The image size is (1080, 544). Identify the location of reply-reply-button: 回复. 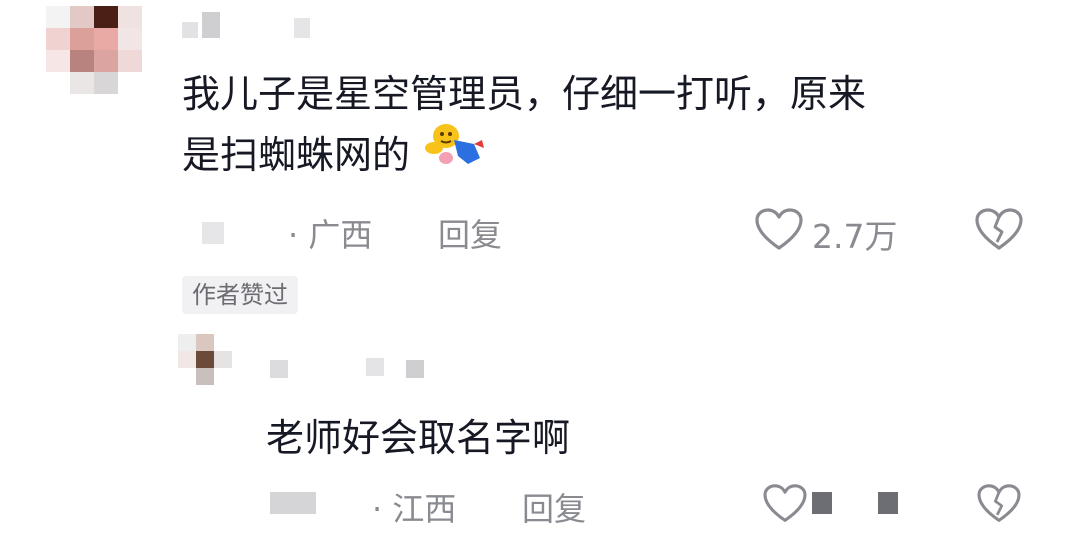
(554, 507).